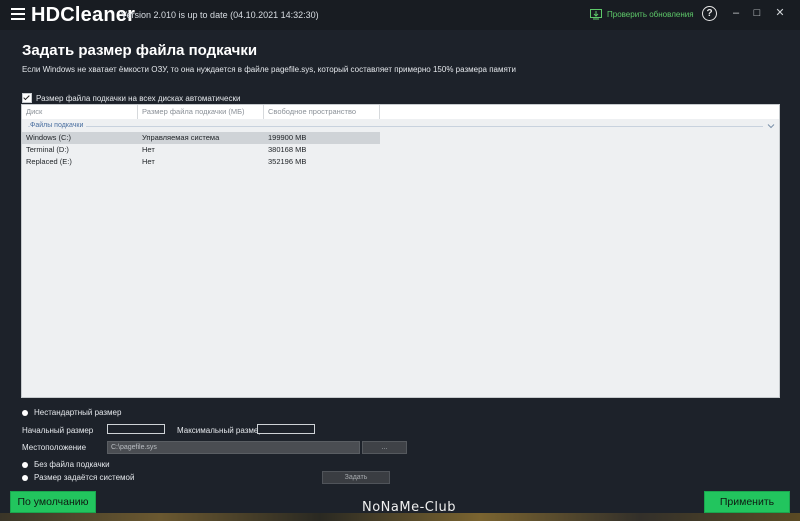 The height and width of the screenshot is (521, 800). What do you see at coordinates (287, 137) in the screenshot?
I see `cell-free: 199900 MB` at bounding box center [287, 137].